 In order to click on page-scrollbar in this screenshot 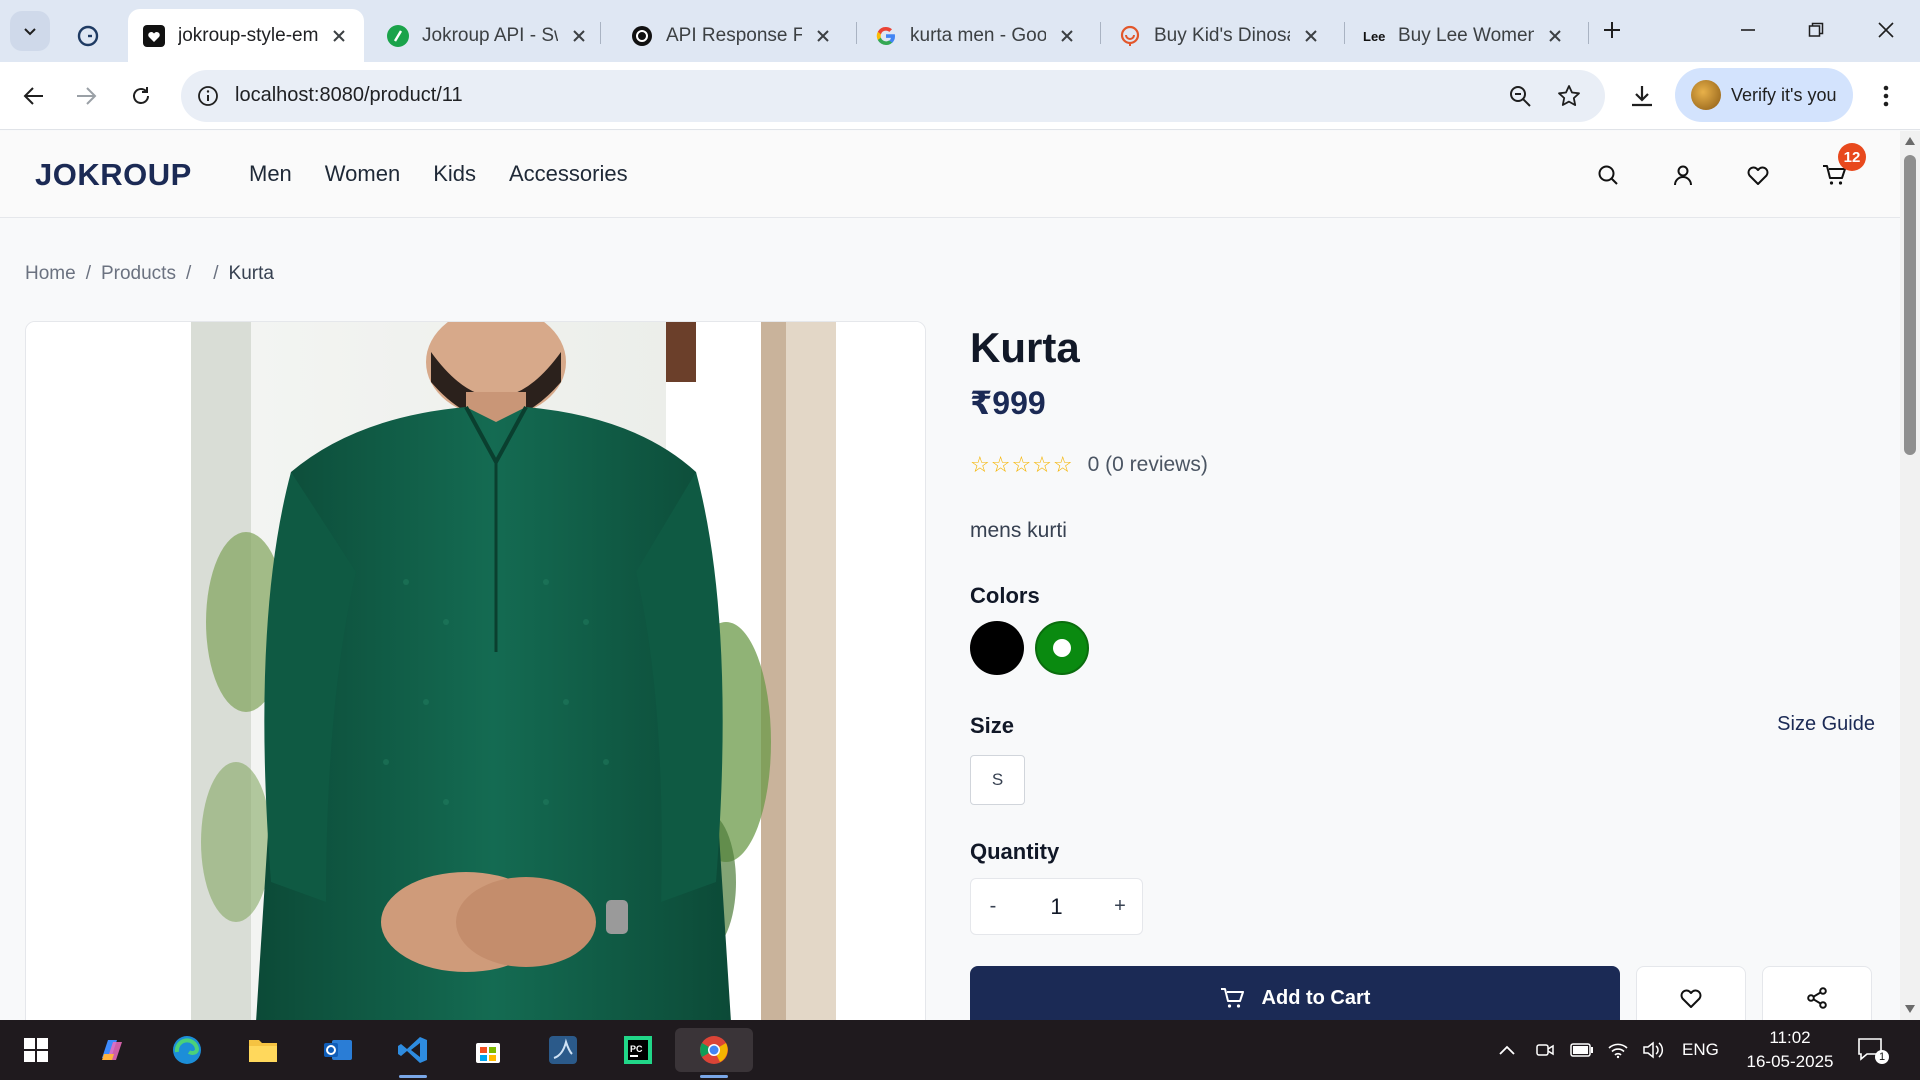, I will do `click(1910, 575)`.